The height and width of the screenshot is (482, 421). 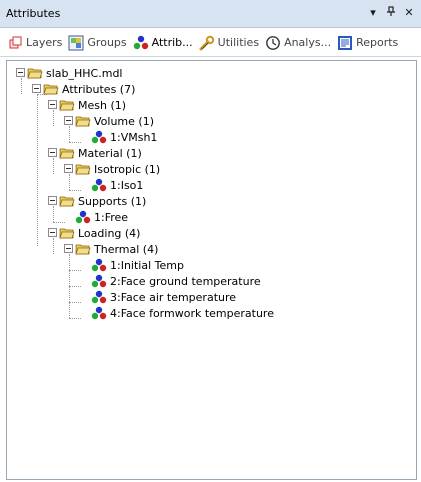 What do you see at coordinates (134, 137) in the screenshot?
I see `tree-node-label: 1:VMsh1` at bounding box center [134, 137].